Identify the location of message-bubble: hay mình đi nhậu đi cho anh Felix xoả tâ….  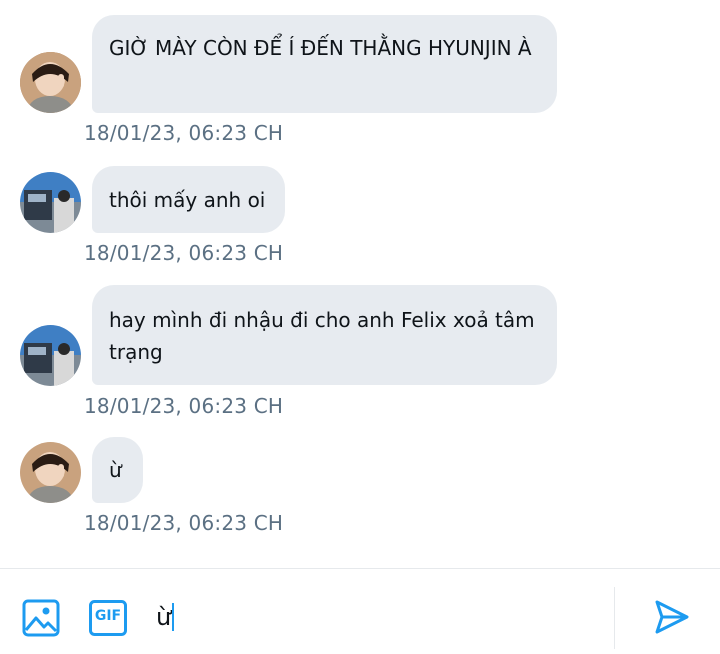
(324, 335).